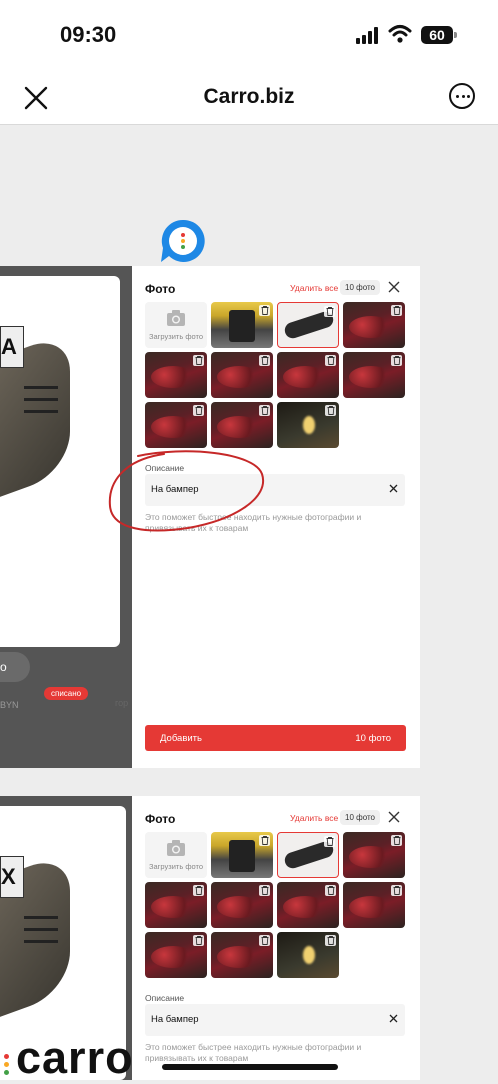 This screenshot has width=498, height=1084. Describe the element at coordinates (462, 96) in the screenshot. I see `more-options-icon` at that location.